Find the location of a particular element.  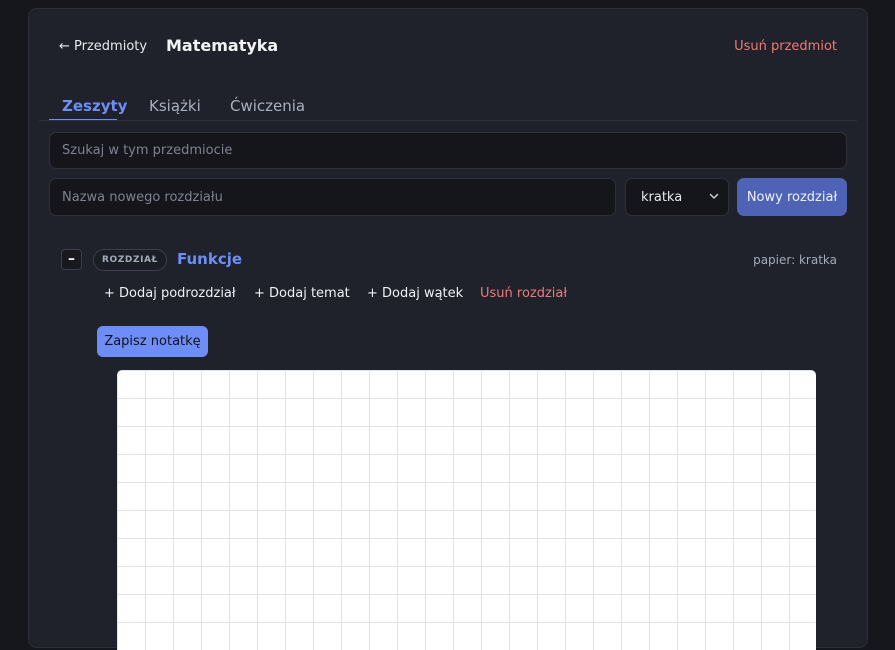

chapter-row: – ROZDZIAŁ Funkcje papier: kratka is located at coordinates (449, 260).